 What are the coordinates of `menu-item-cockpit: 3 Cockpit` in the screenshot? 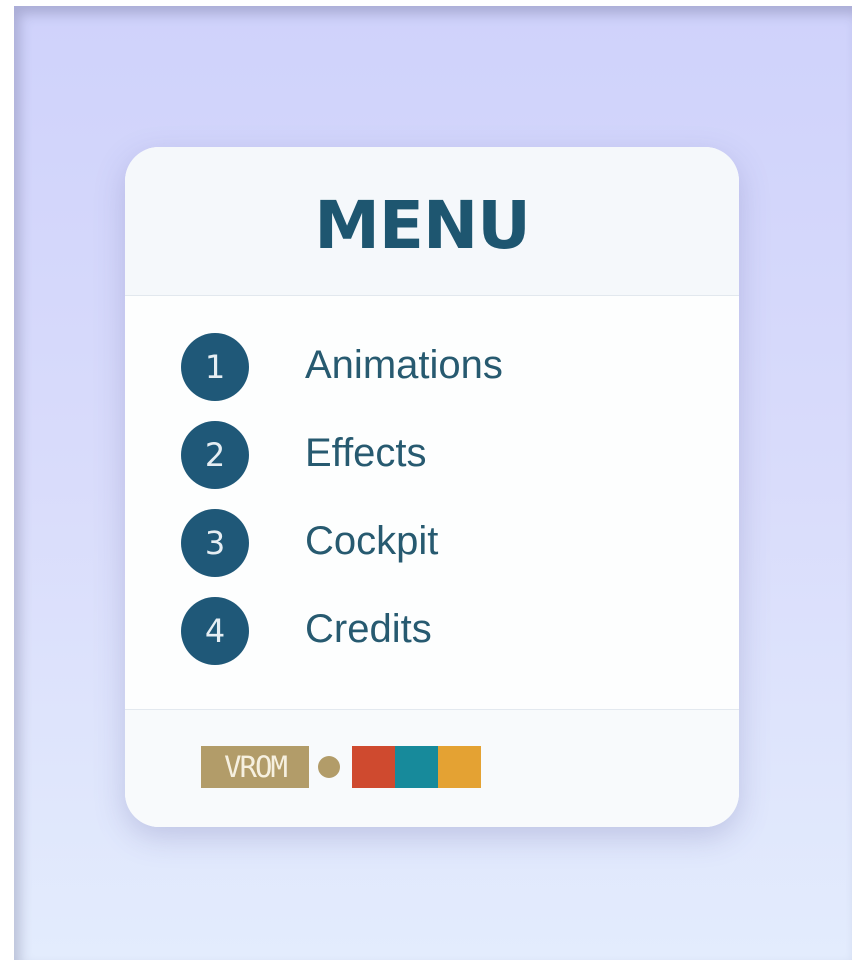 It's located at (421, 538).